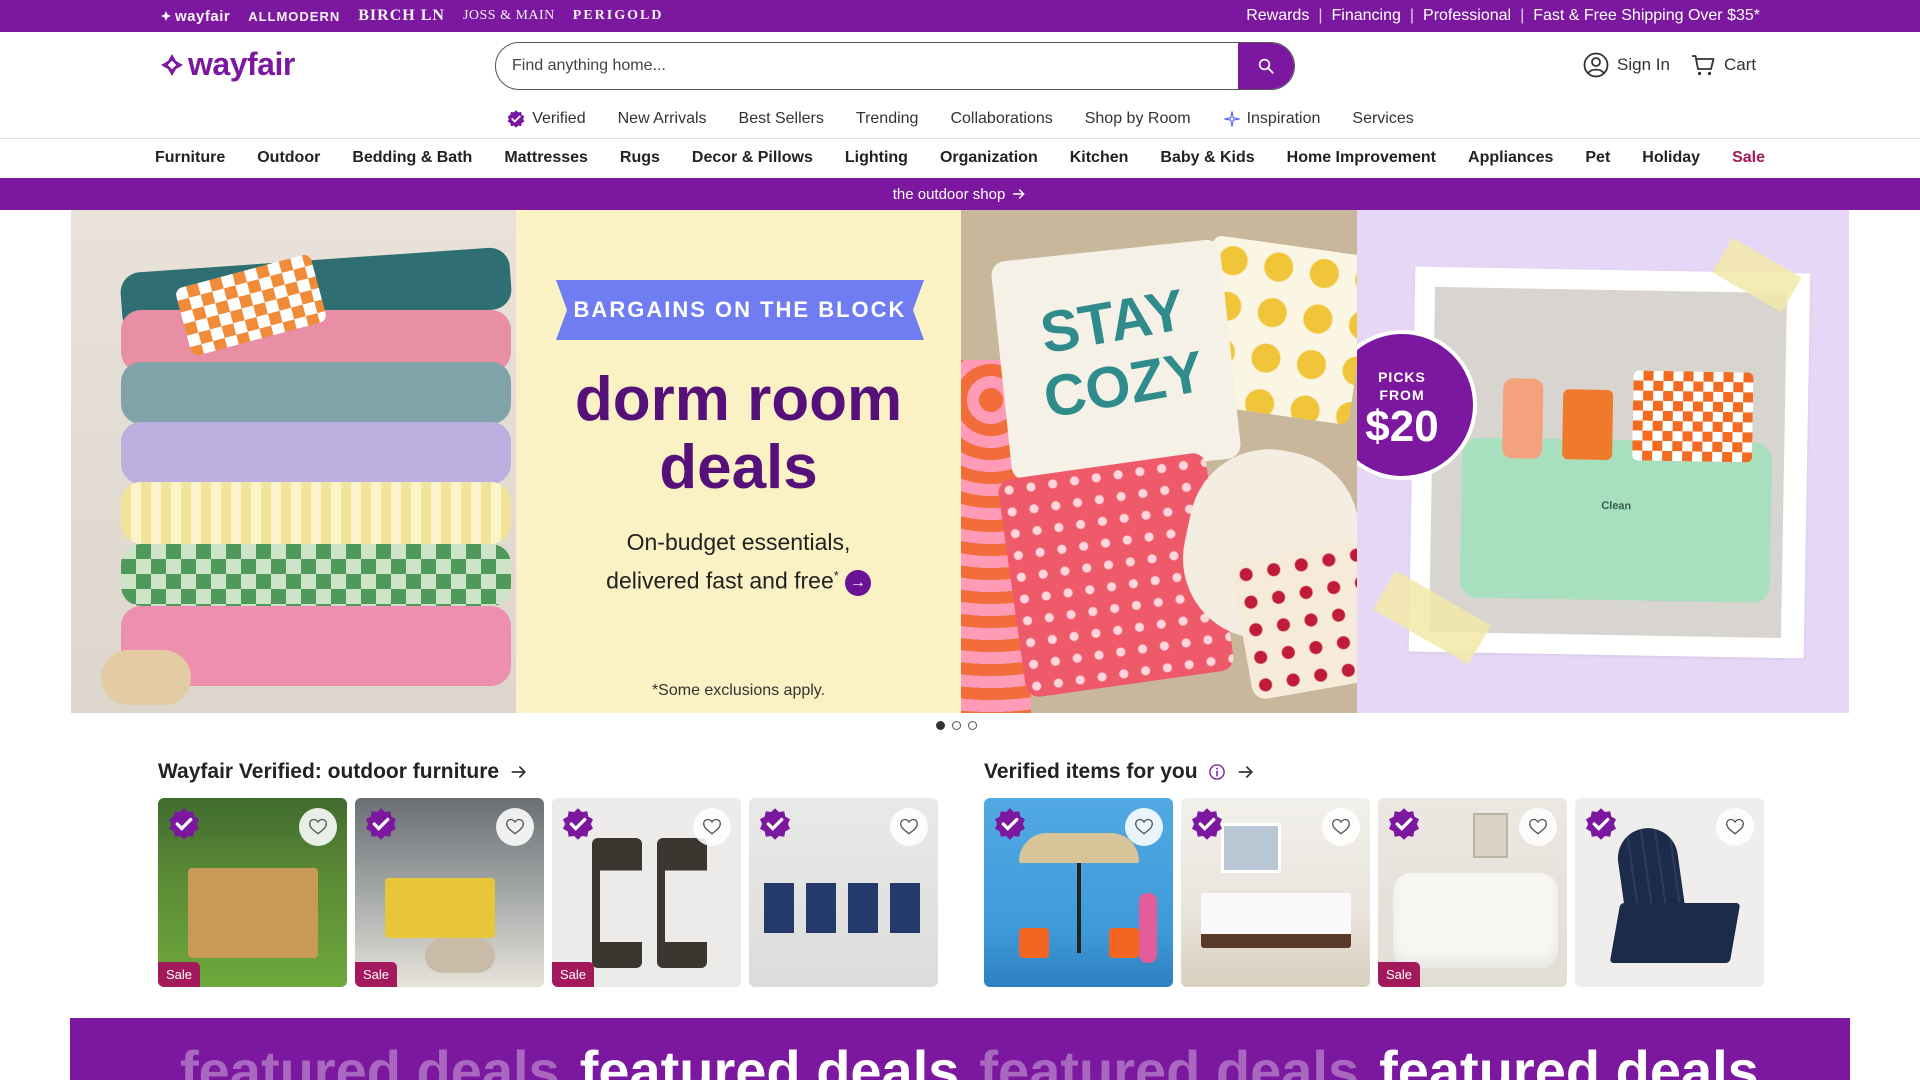 The height and width of the screenshot is (1080, 1920). What do you see at coordinates (343, 772) in the screenshot?
I see `verified-outdoor-heading: Wayfair Verified: outdoor furniture` at bounding box center [343, 772].